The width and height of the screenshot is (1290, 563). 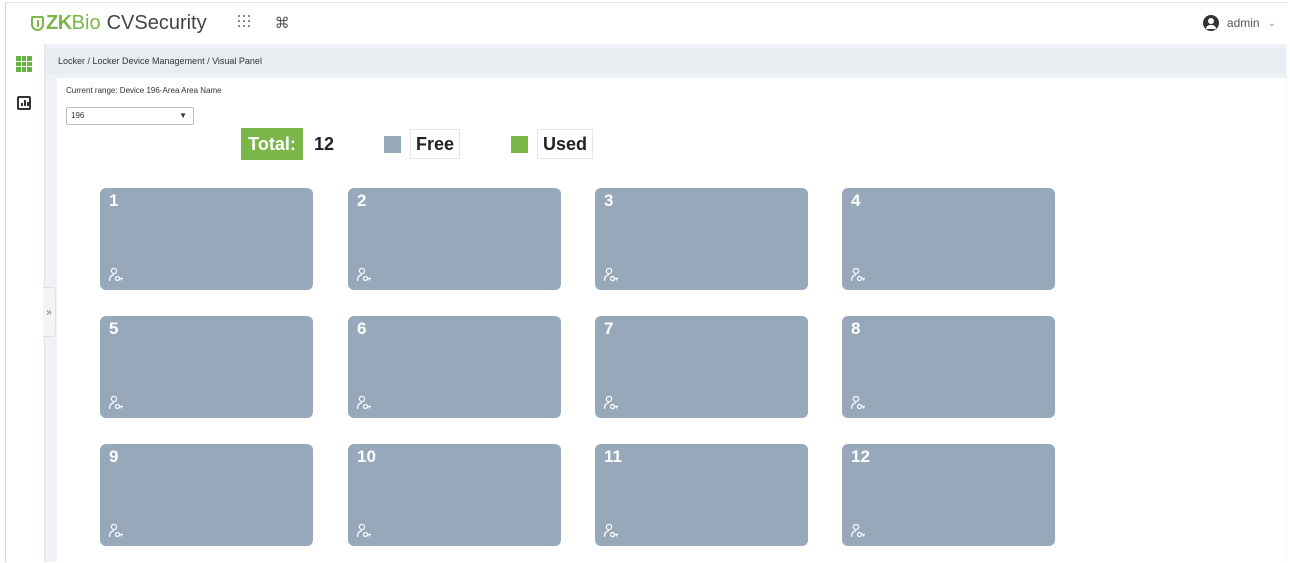 I want to click on locker-grid-icon, so click(x=24, y=64).